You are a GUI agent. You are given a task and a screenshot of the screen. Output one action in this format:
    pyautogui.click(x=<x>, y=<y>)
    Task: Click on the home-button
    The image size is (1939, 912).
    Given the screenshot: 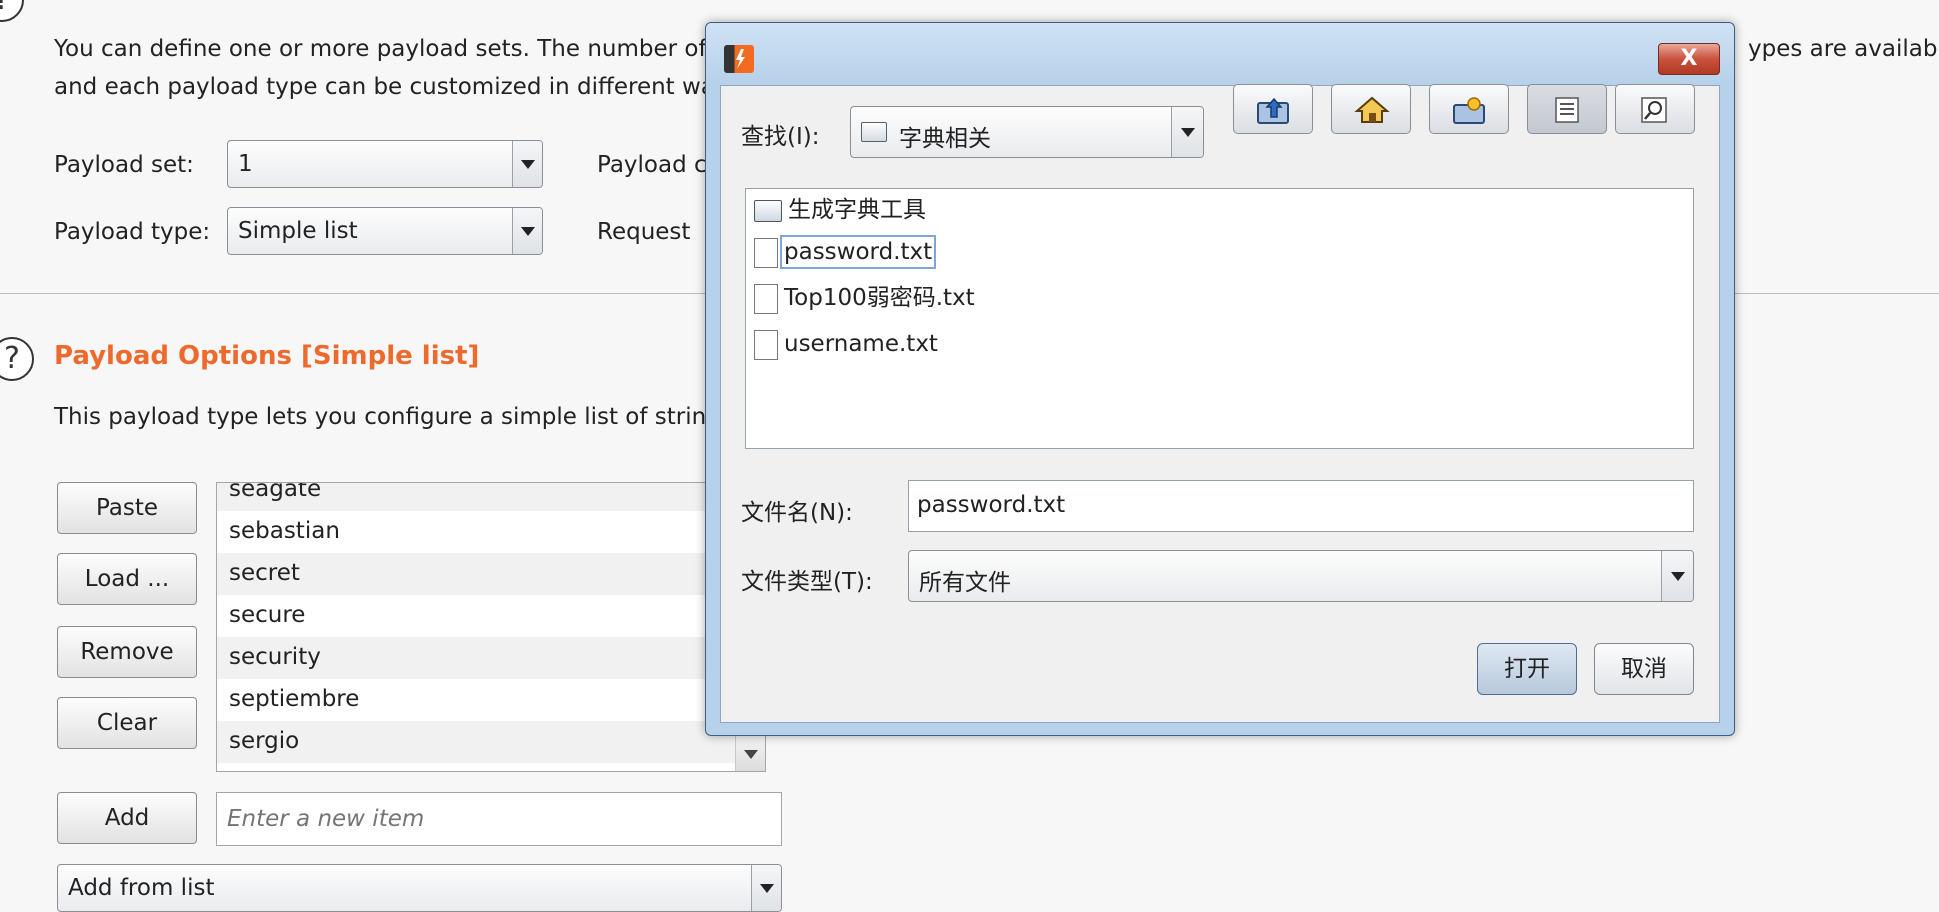 What is the action you would take?
    pyautogui.click(x=1371, y=109)
    